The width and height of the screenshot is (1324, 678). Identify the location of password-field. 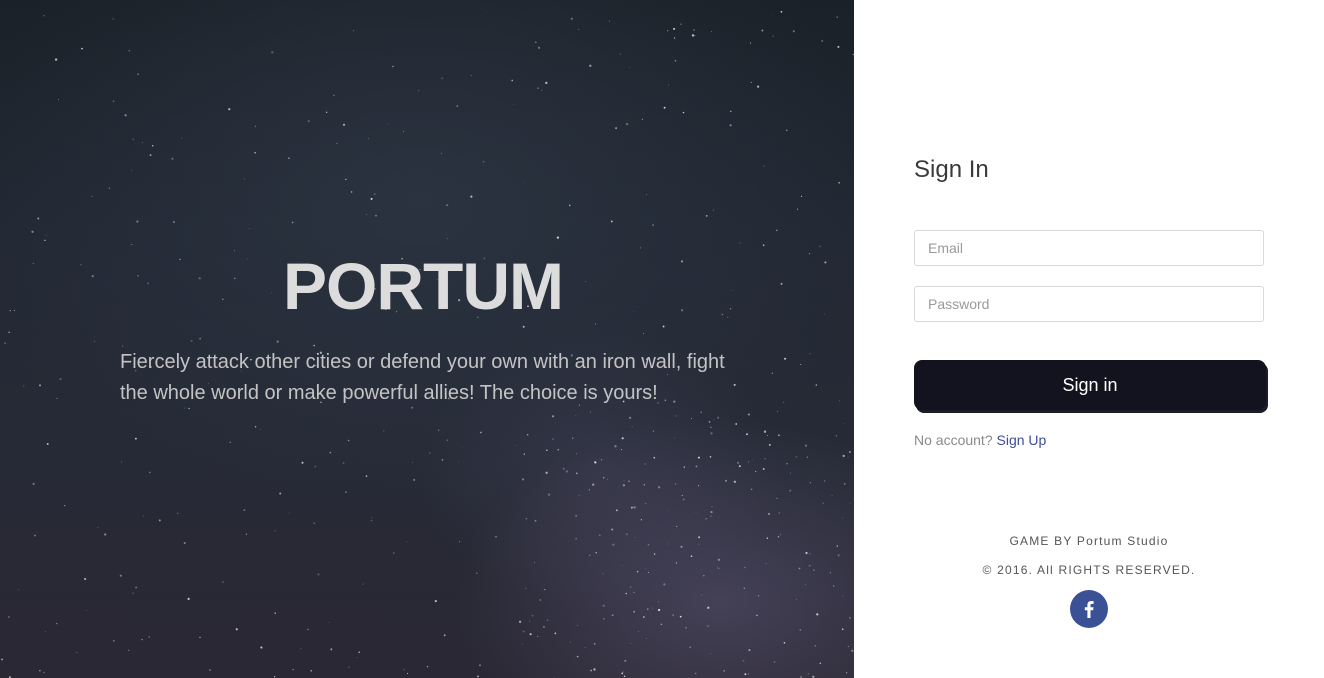
(1089, 304).